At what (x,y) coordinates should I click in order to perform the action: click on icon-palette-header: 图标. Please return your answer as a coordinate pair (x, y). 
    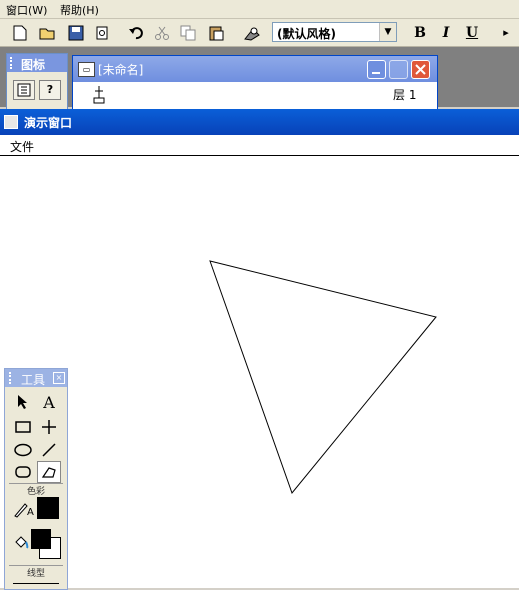
    Looking at the image, I should click on (37, 63).